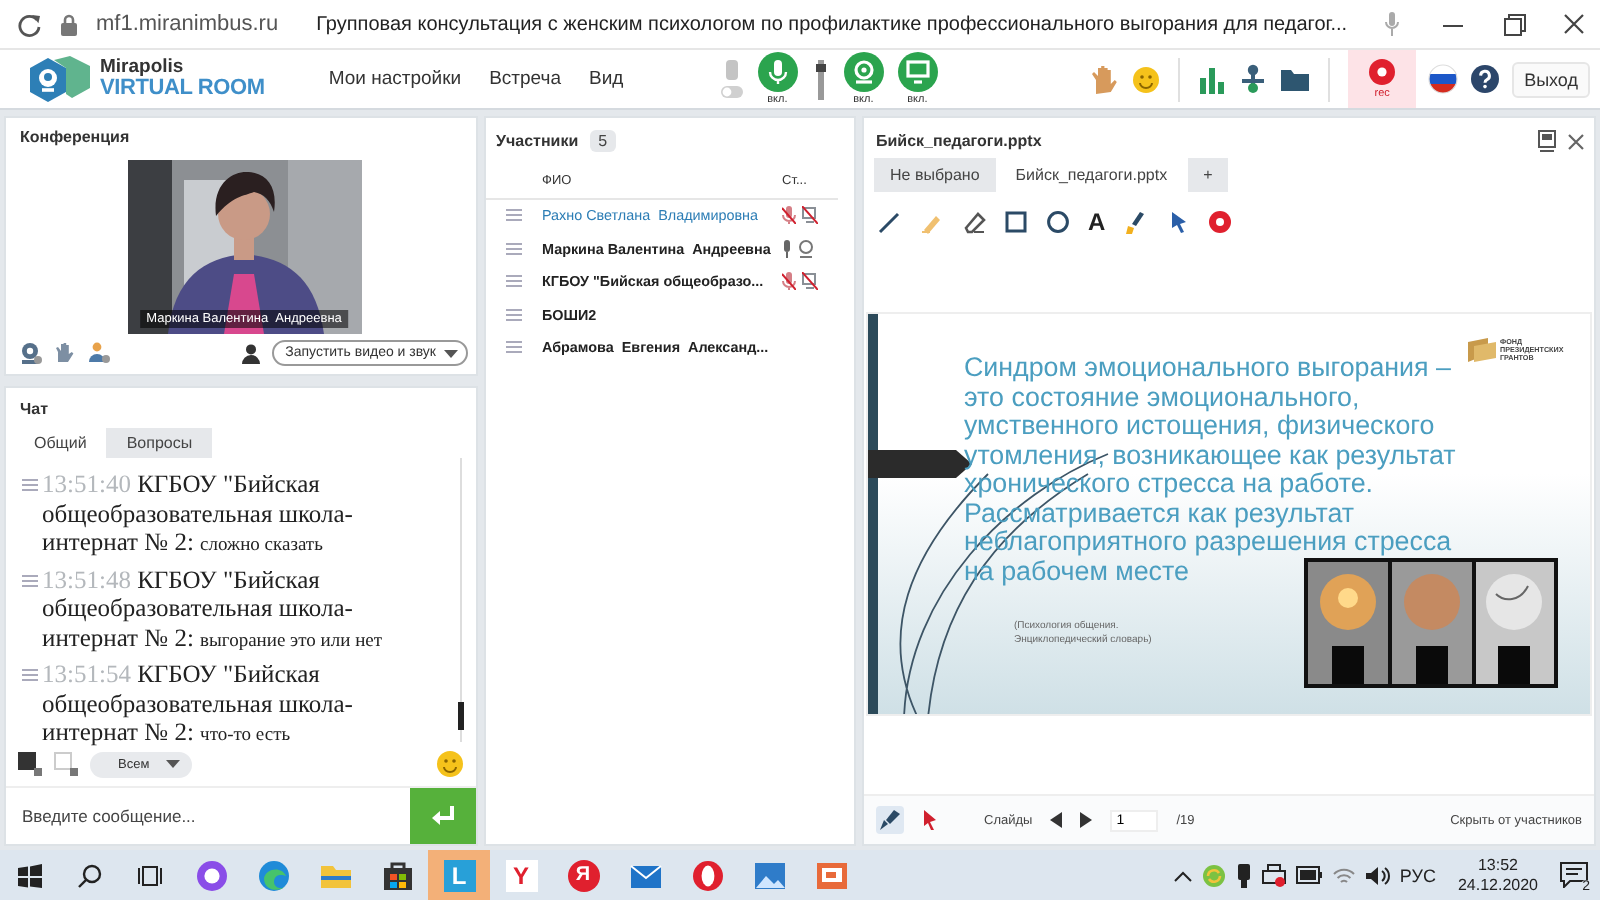 This screenshot has width=1600, height=900. I want to click on menu-item: Вид, so click(606, 79).